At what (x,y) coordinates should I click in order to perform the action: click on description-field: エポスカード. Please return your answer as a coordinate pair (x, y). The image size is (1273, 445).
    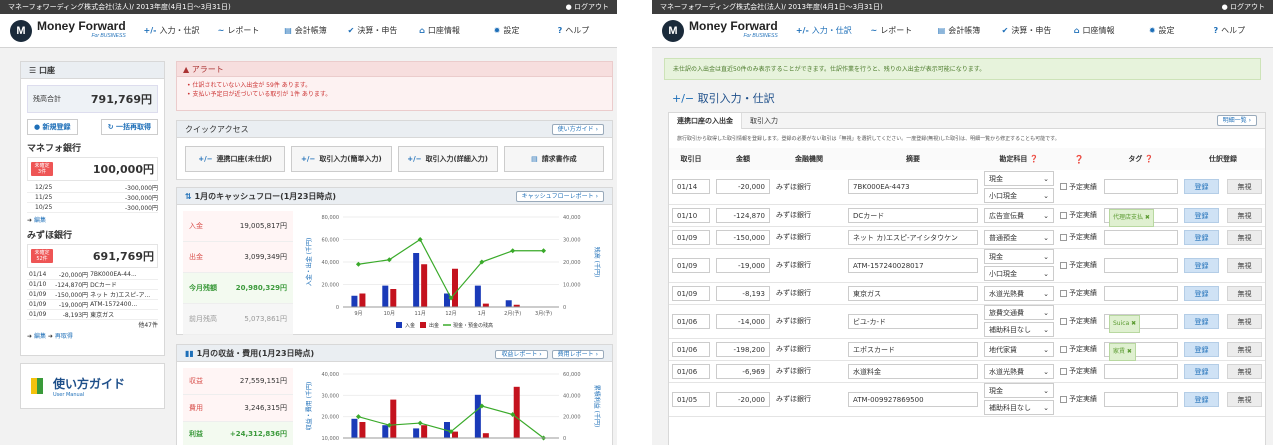
    Looking at the image, I should click on (913, 349).